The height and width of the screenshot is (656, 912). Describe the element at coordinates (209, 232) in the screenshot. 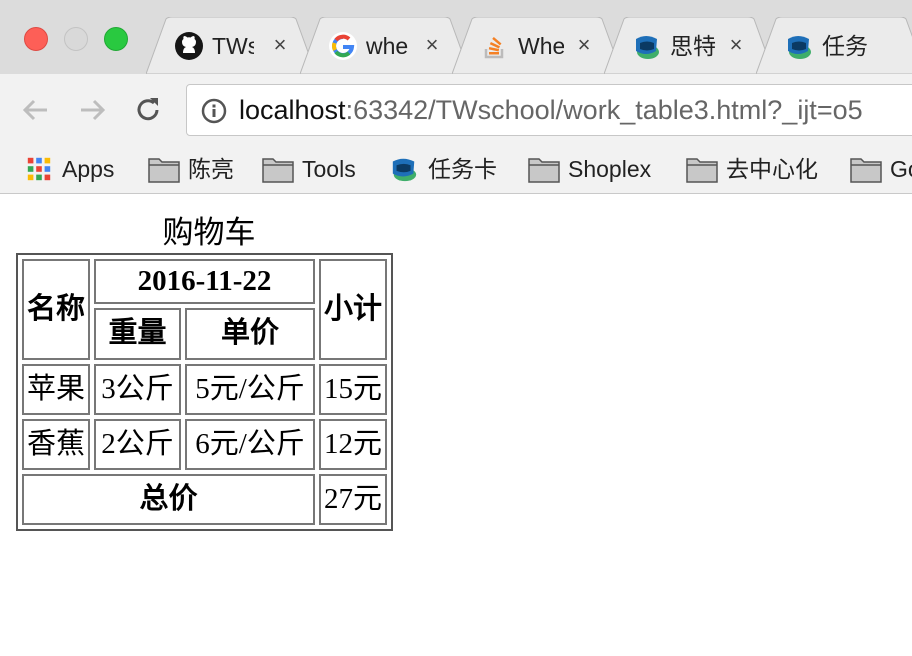

I see `table-caption: 购物车` at that location.